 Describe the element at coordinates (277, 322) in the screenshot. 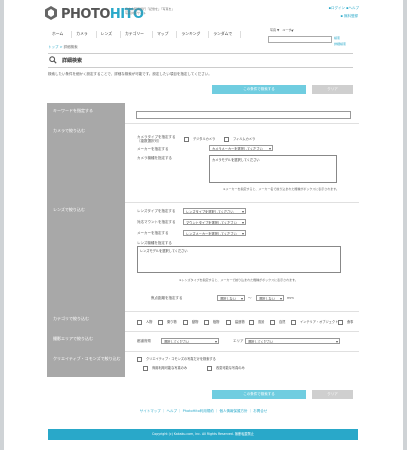

I see `category-opt-nature: 自然` at that location.